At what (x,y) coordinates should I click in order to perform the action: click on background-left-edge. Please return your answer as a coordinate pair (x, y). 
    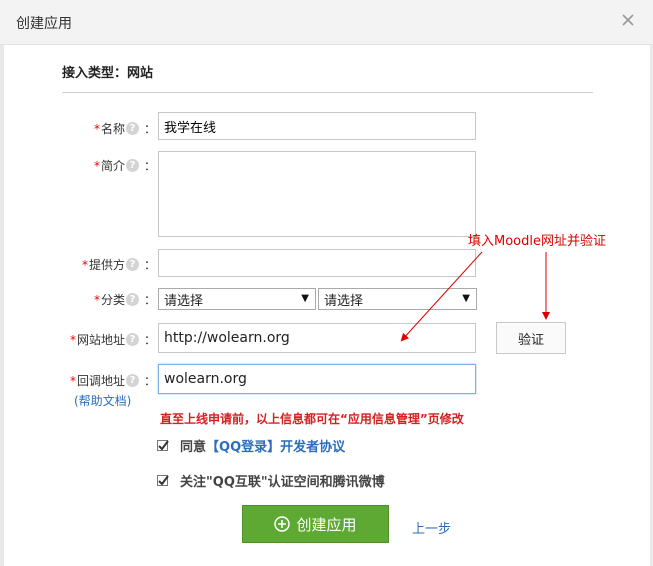
    Looking at the image, I should click on (2, 283).